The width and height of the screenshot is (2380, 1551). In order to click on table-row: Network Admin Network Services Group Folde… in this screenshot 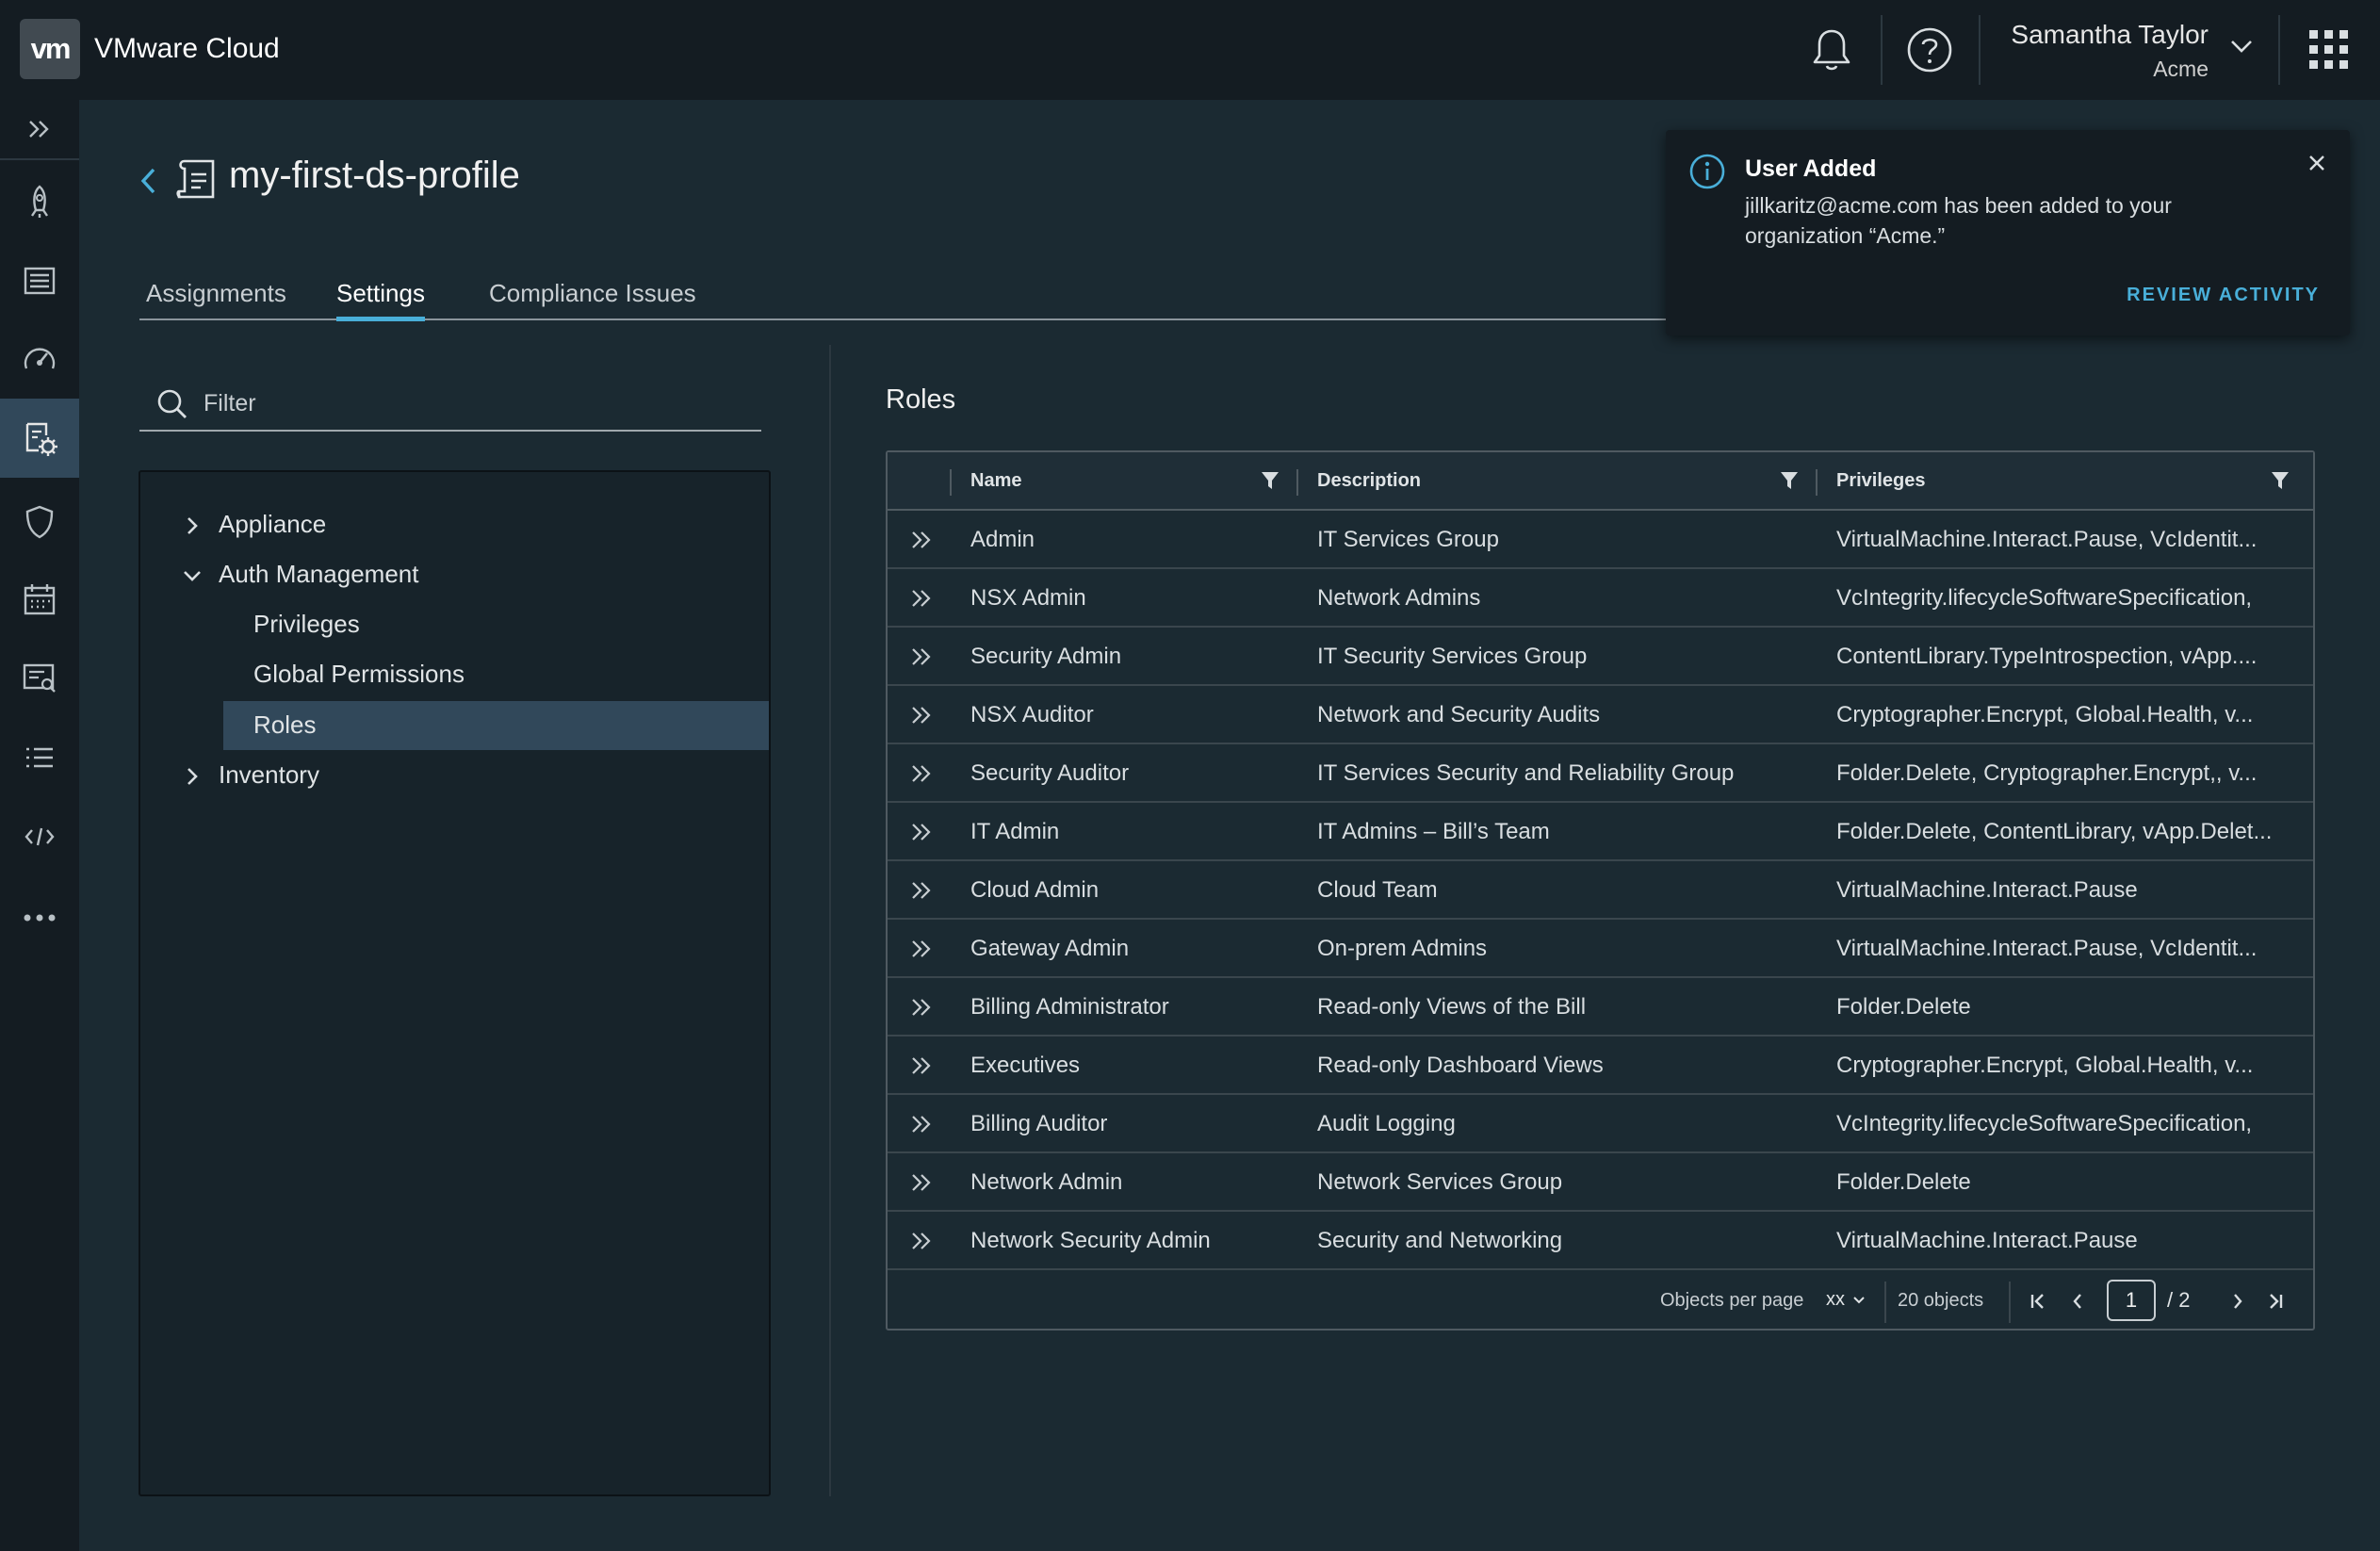, I will do `click(1600, 1182)`.